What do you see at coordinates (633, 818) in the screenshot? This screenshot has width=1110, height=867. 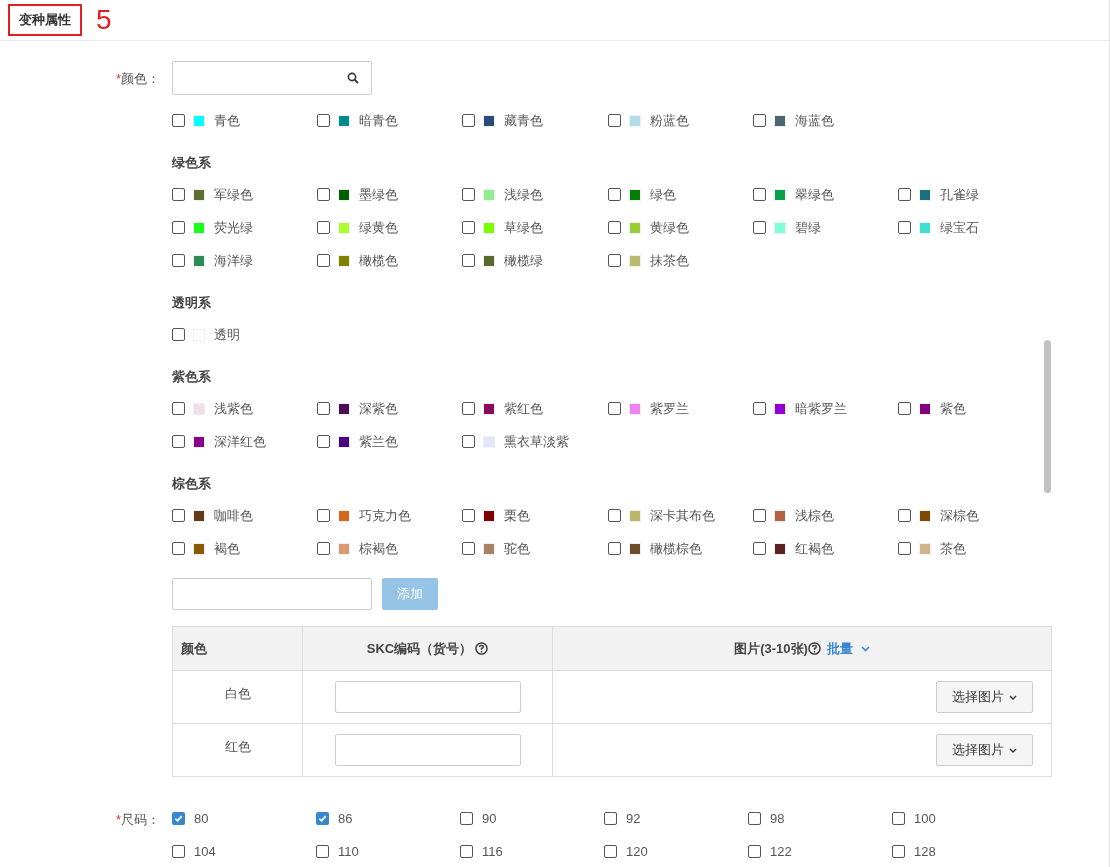 I see `option-label: 92` at bounding box center [633, 818].